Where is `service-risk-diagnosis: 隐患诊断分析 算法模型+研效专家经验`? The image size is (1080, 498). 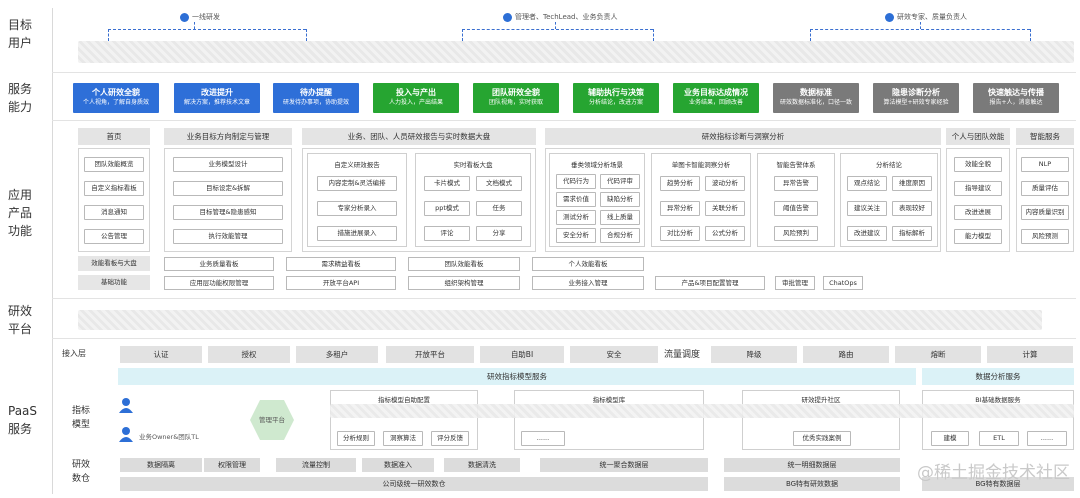
service-risk-diagnosis: 隐患诊断分析 算法模型+研效专家经验 is located at coordinates (916, 98).